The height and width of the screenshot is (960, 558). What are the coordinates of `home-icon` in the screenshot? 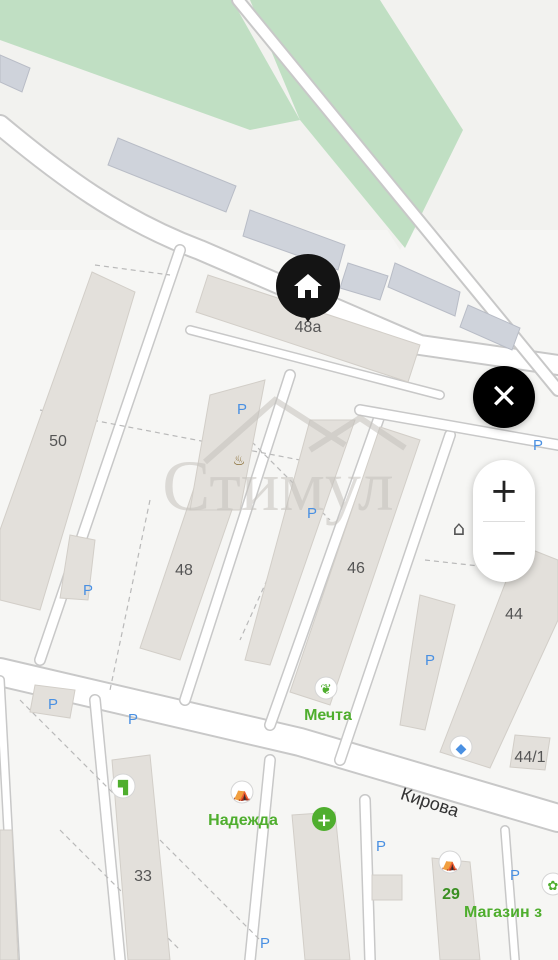 It's located at (308, 286).